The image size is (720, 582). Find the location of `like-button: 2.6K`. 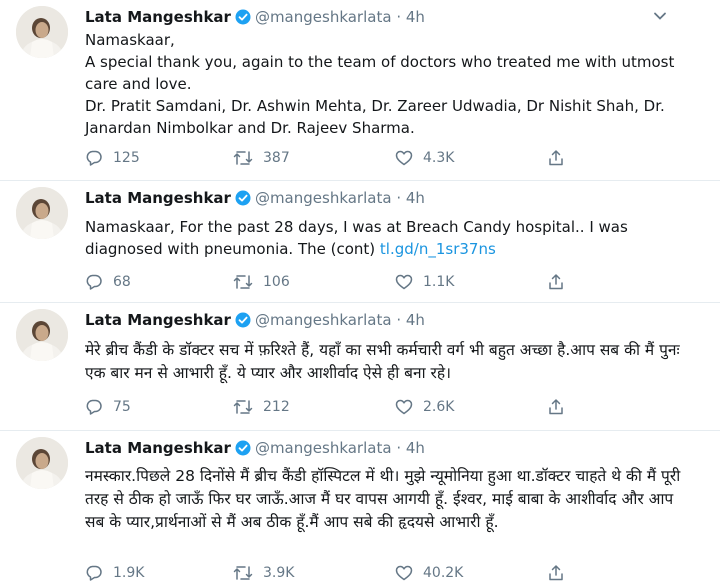

like-button: 2.6K is located at coordinates (424, 407).